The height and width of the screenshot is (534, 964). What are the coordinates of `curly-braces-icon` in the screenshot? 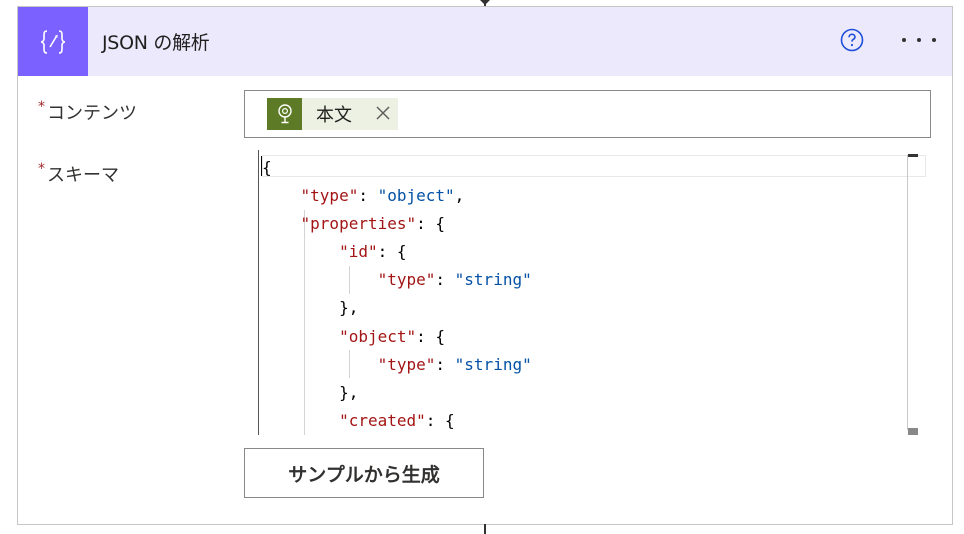 It's located at (53, 41).